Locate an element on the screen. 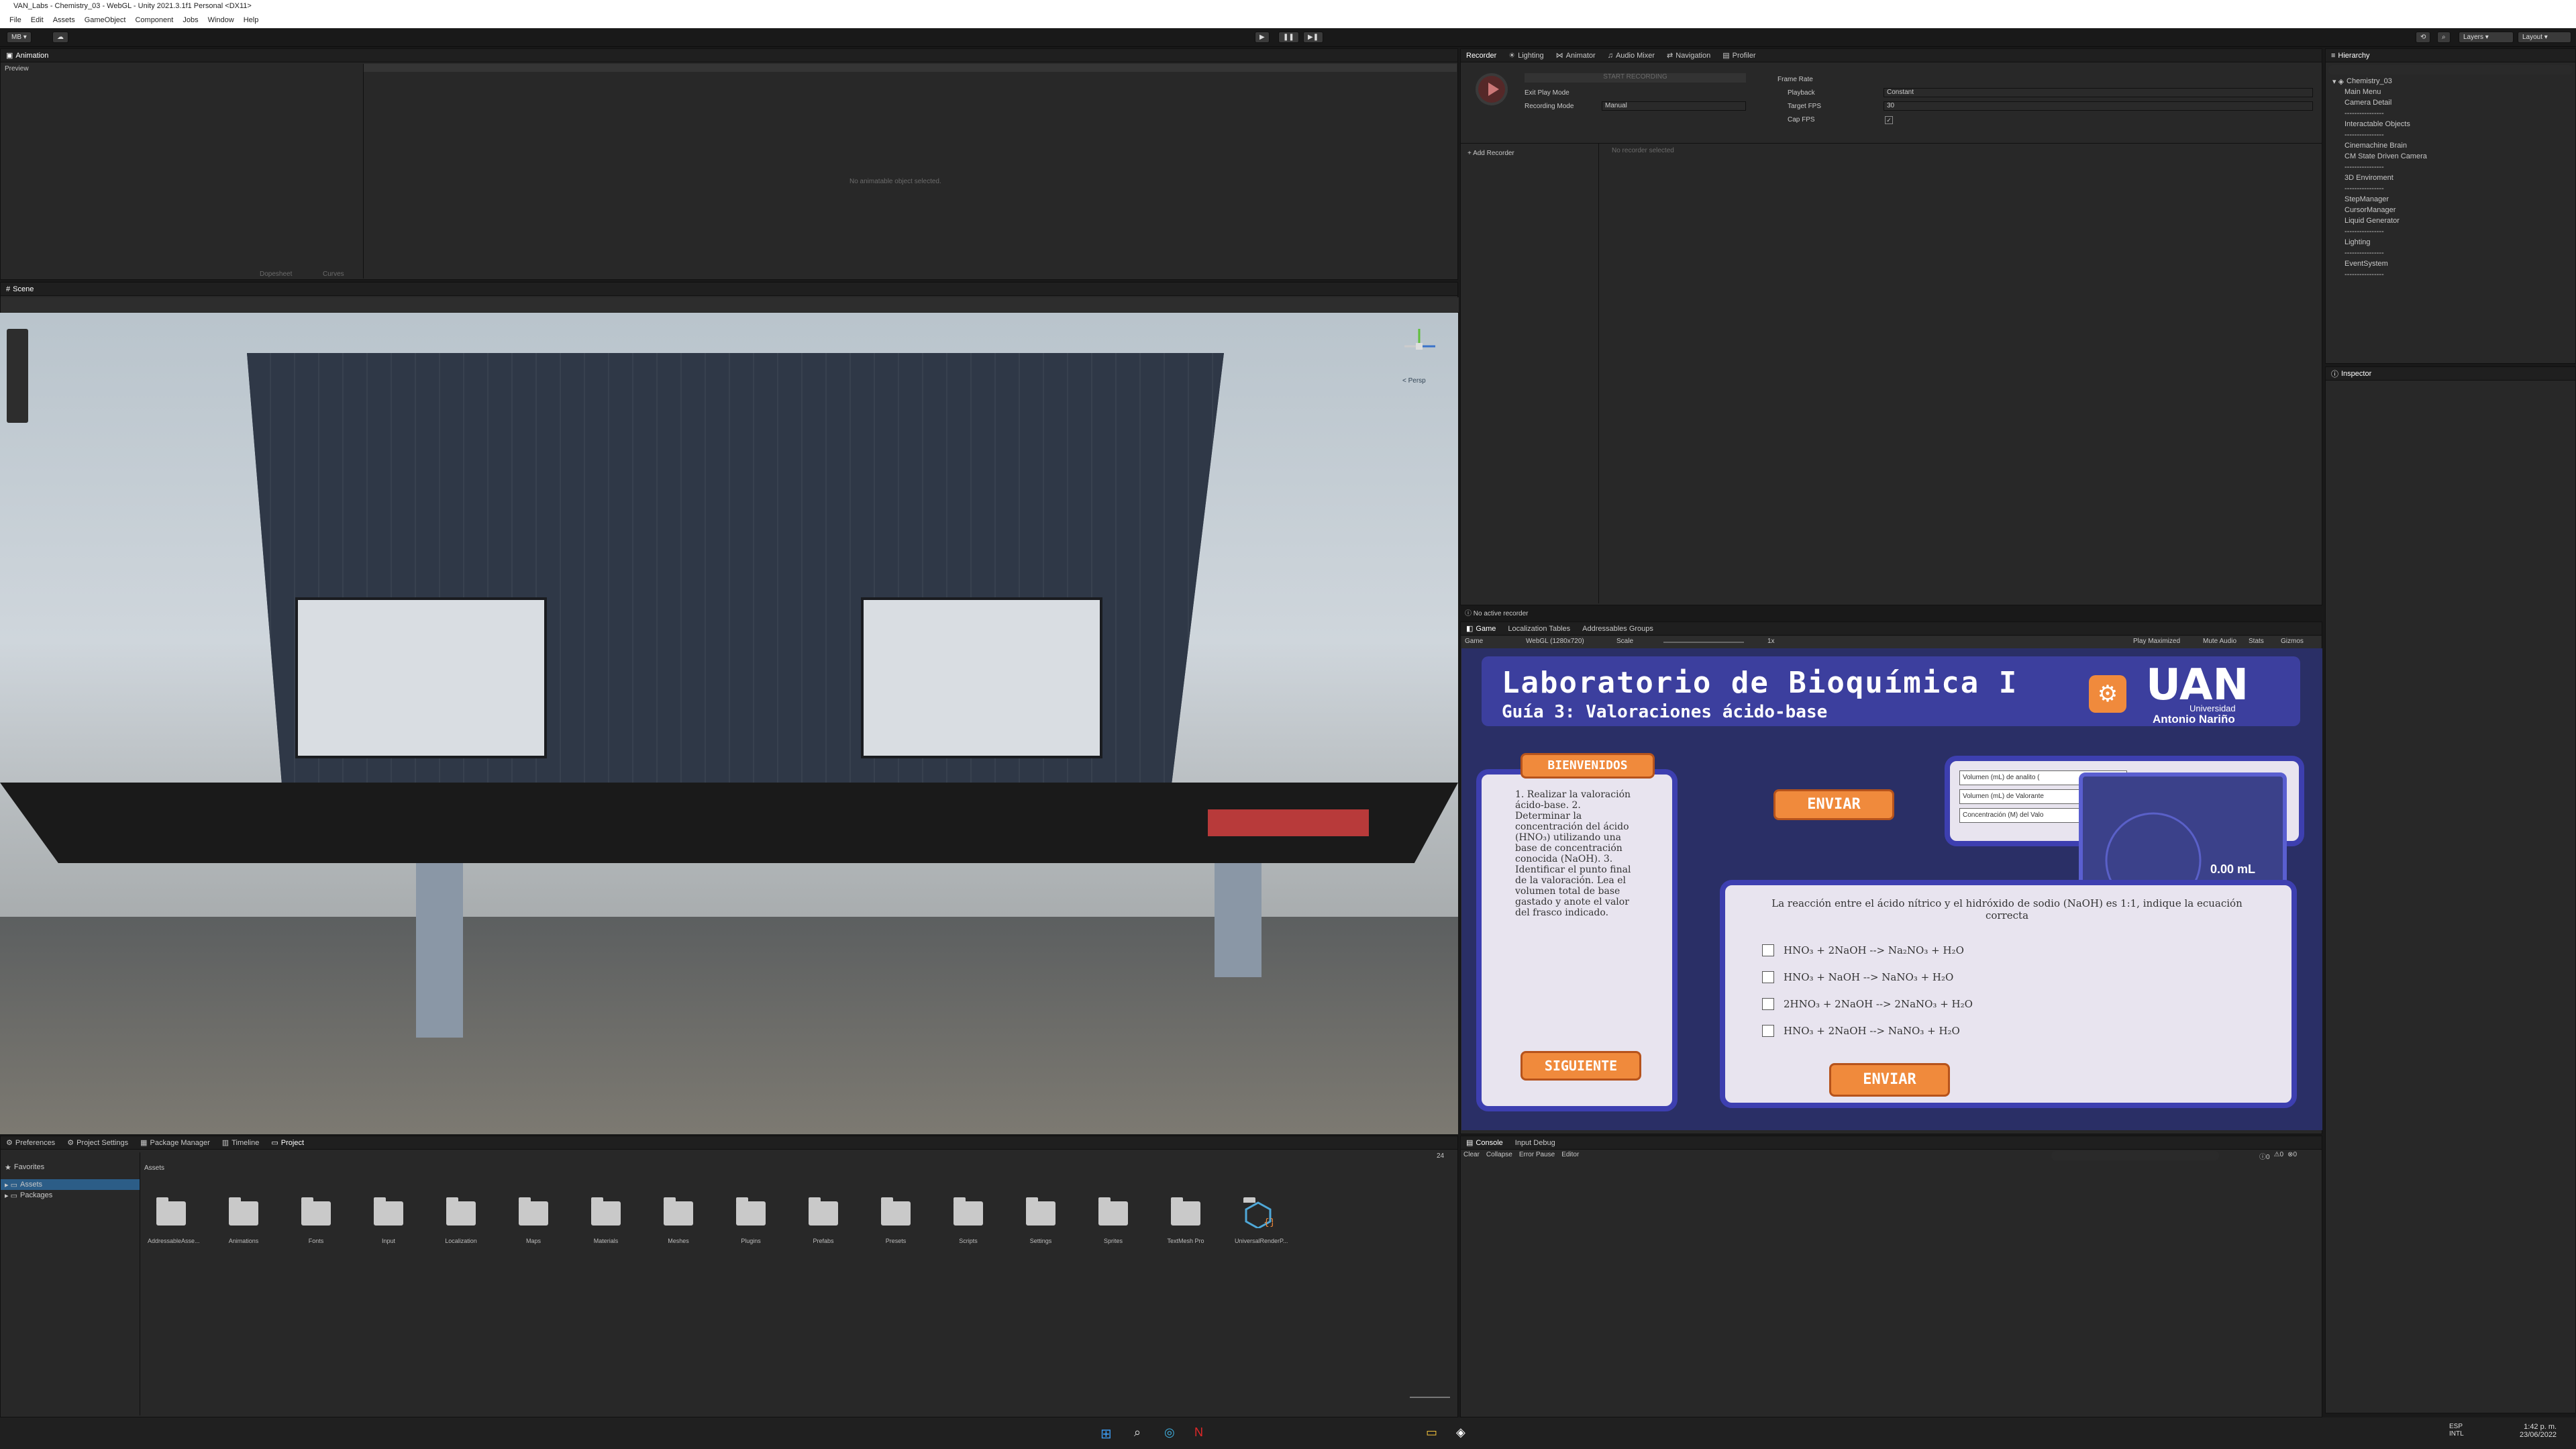 The image size is (2576, 1449). file-explorer-icon: ▭ is located at coordinates (1431, 1433).